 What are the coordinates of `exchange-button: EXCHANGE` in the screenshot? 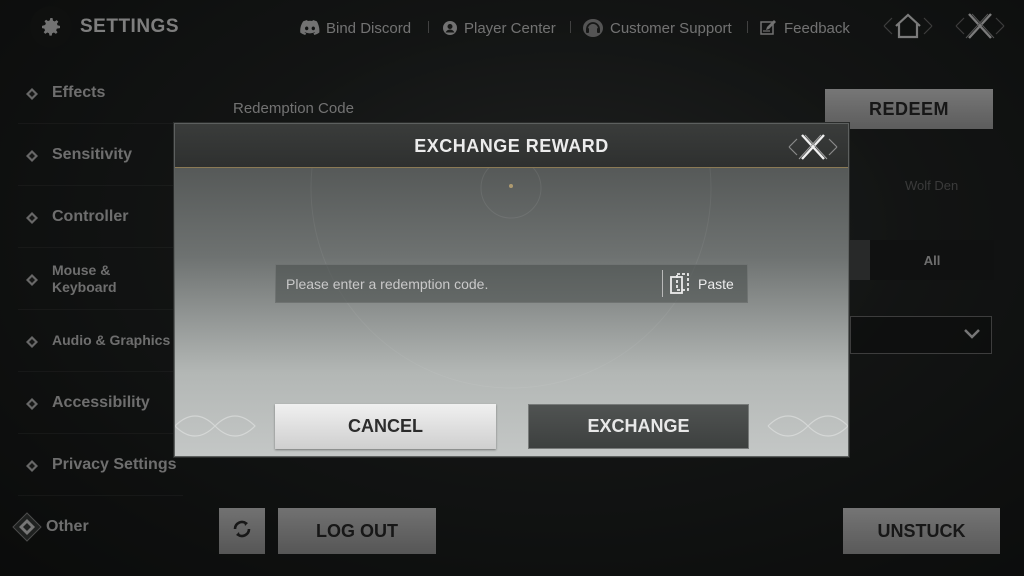 It's located at (638, 426).